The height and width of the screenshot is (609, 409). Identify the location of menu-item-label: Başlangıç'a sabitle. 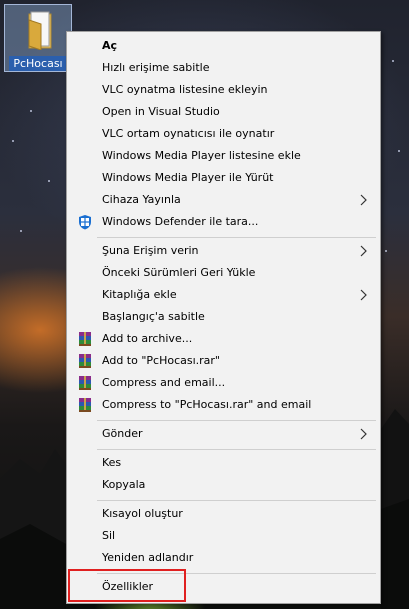
(153, 316).